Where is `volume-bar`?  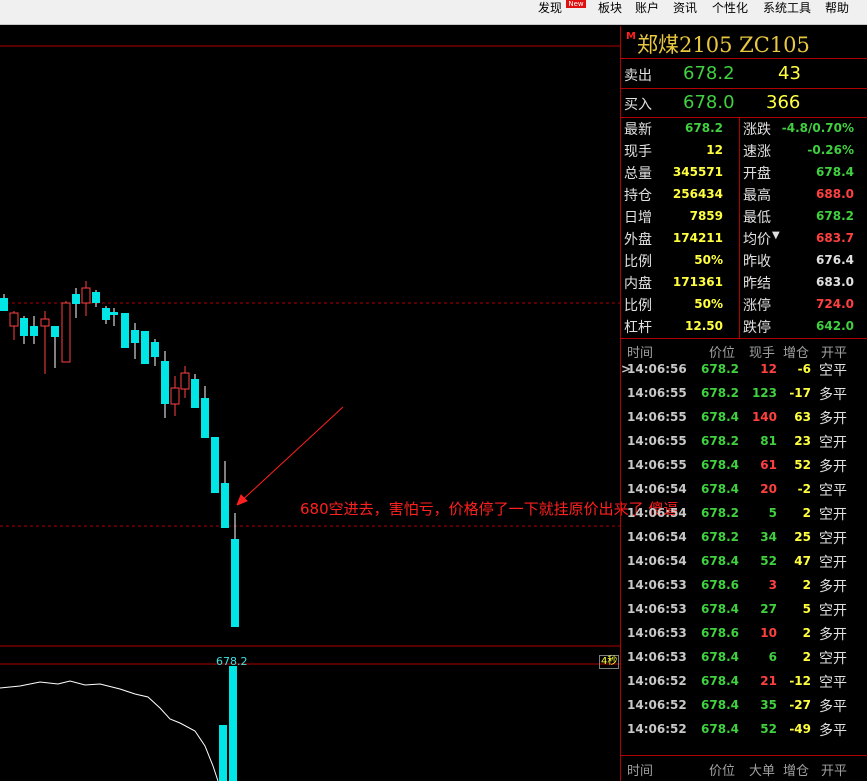
volume-bar is located at coordinates (233, 723).